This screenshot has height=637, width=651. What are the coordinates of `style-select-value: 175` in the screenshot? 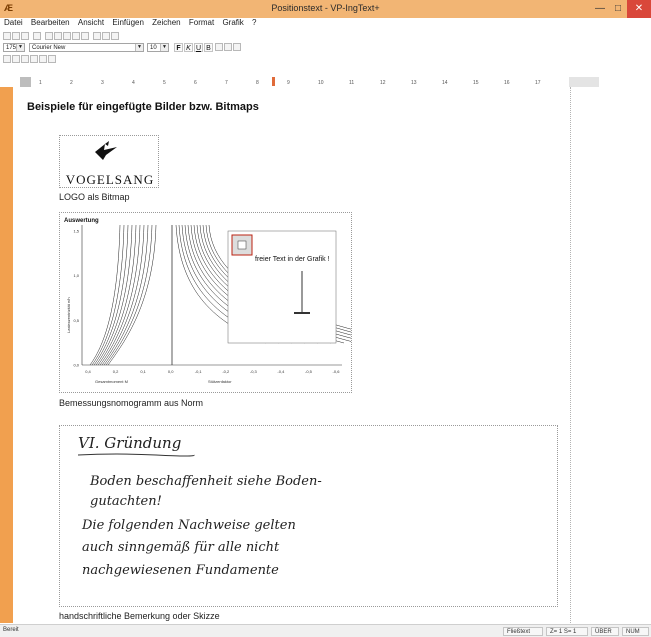 It's located at (11, 48).